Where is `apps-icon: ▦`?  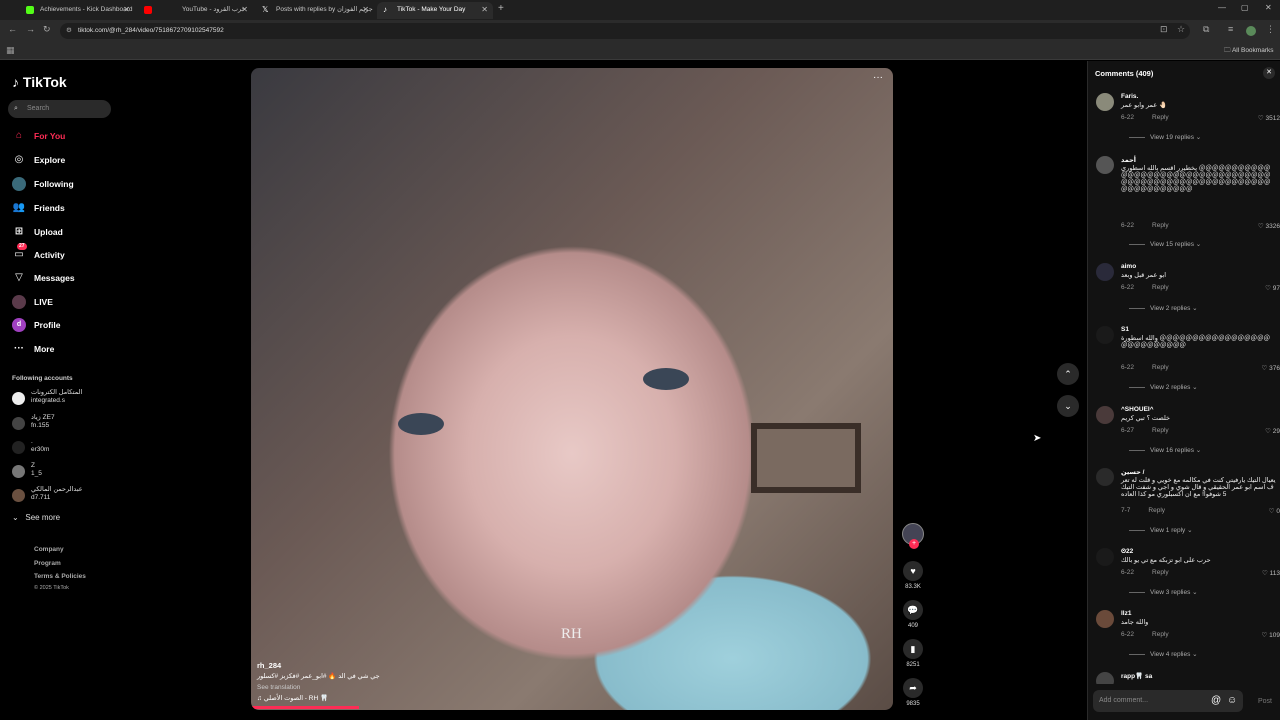
apps-icon: ▦ is located at coordinates (10, 50).